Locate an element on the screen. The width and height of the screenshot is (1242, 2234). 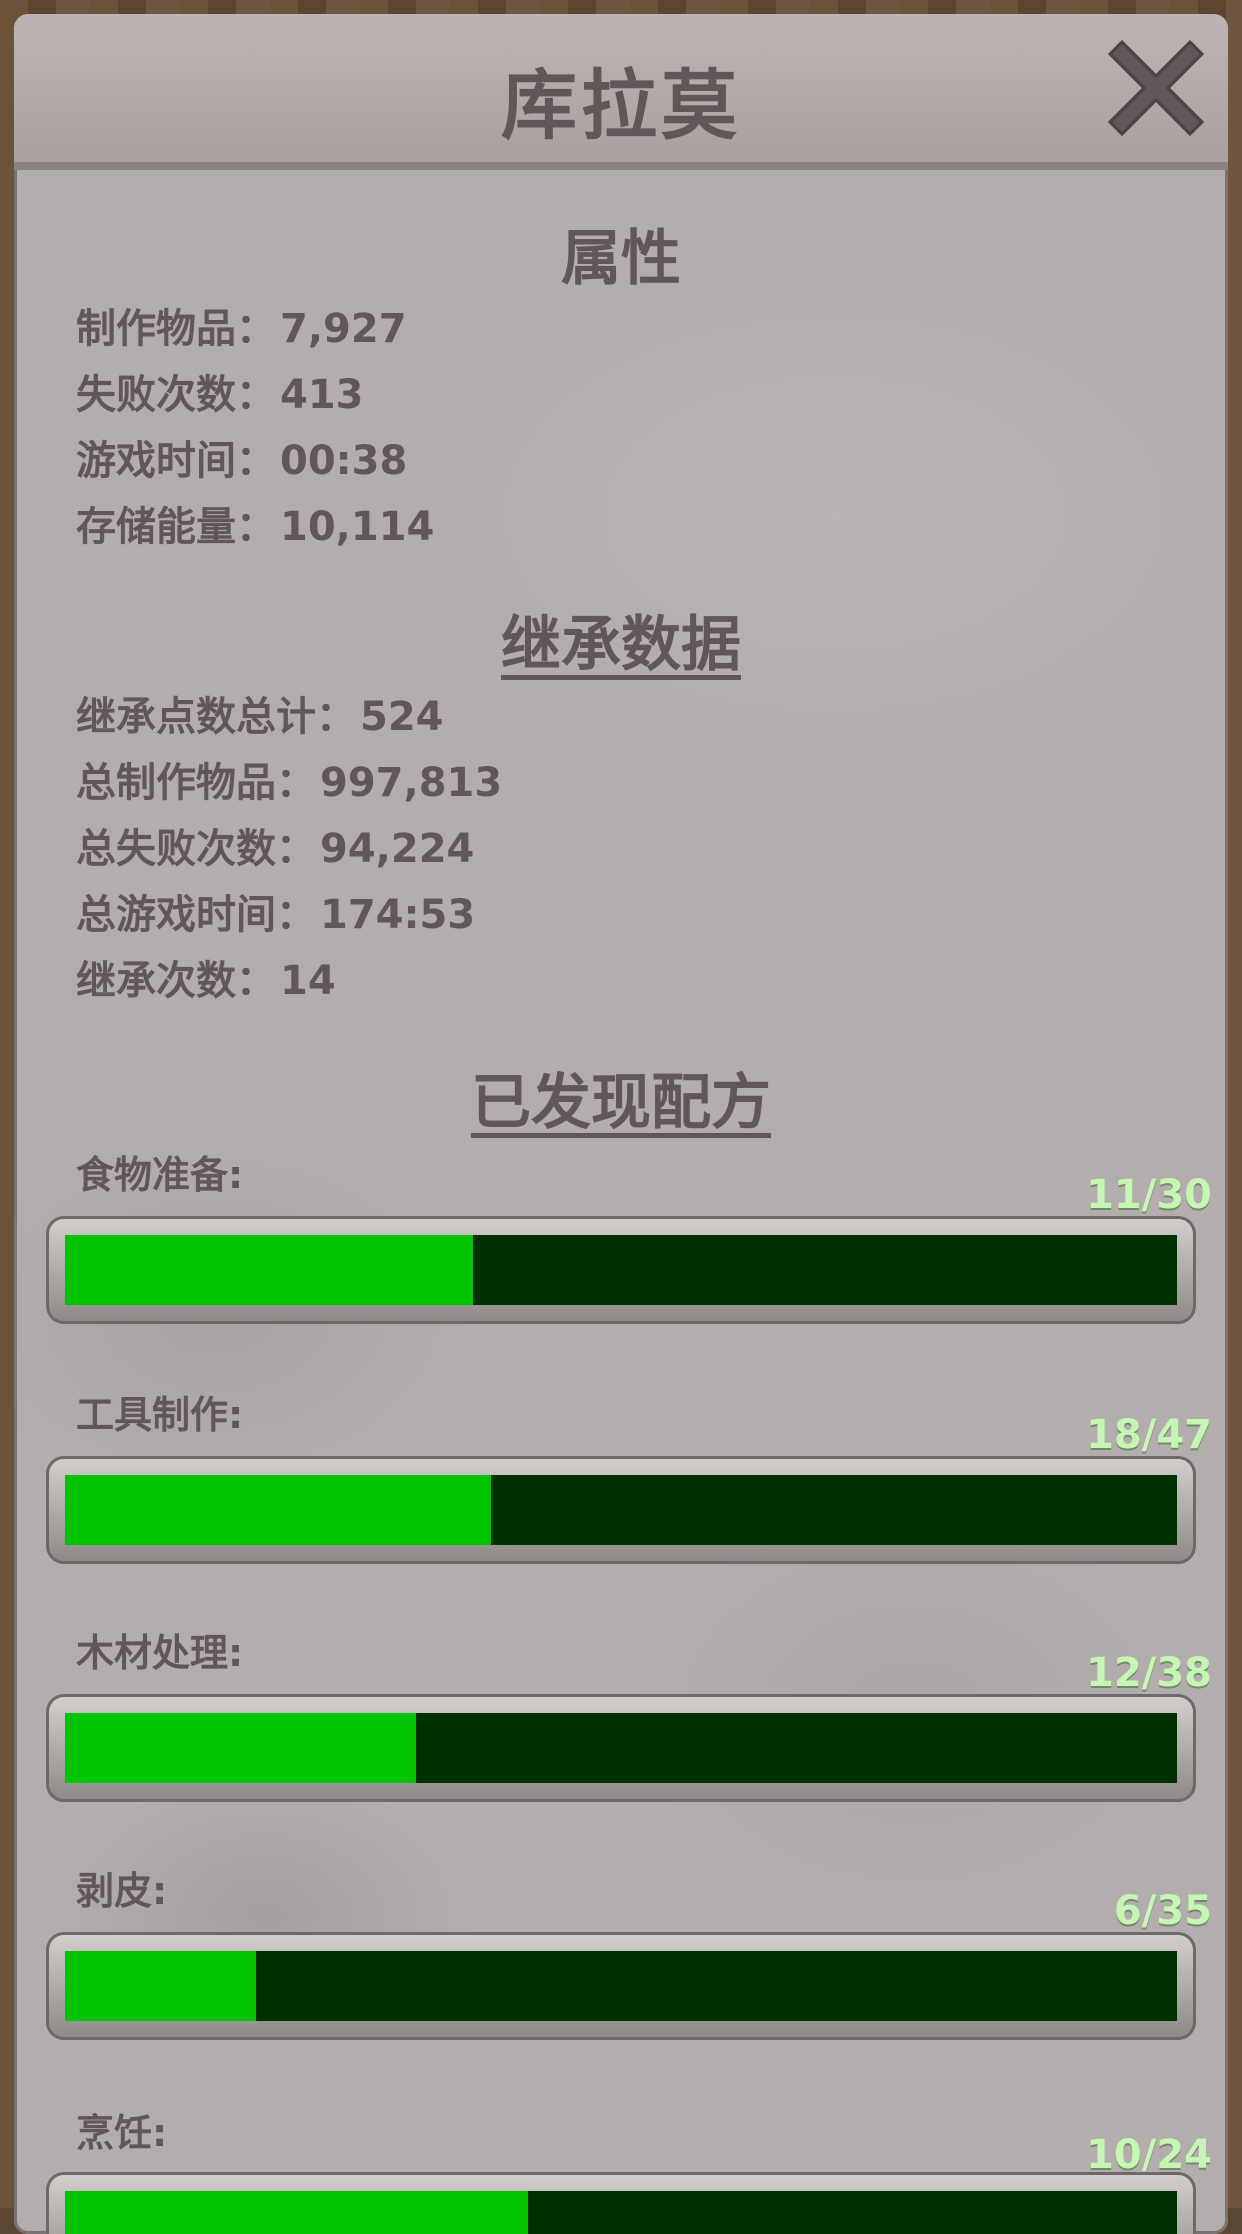
stat-inherit-points: 继承点数总计： 524 is located at coordinates (260, 713).